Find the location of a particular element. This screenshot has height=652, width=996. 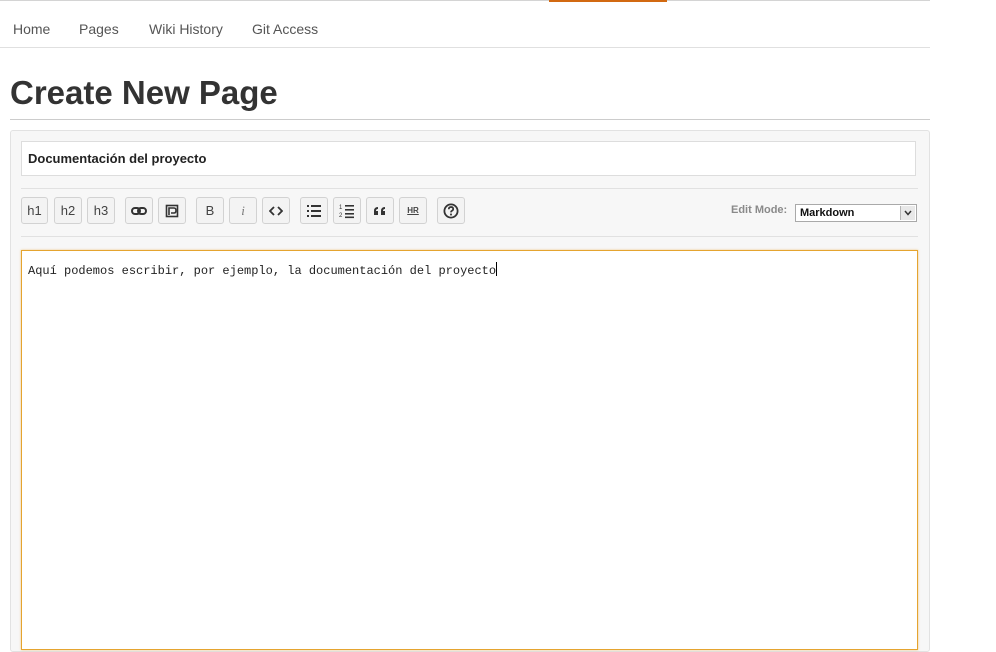

bold-label: B is located at coordinates (210, 210).